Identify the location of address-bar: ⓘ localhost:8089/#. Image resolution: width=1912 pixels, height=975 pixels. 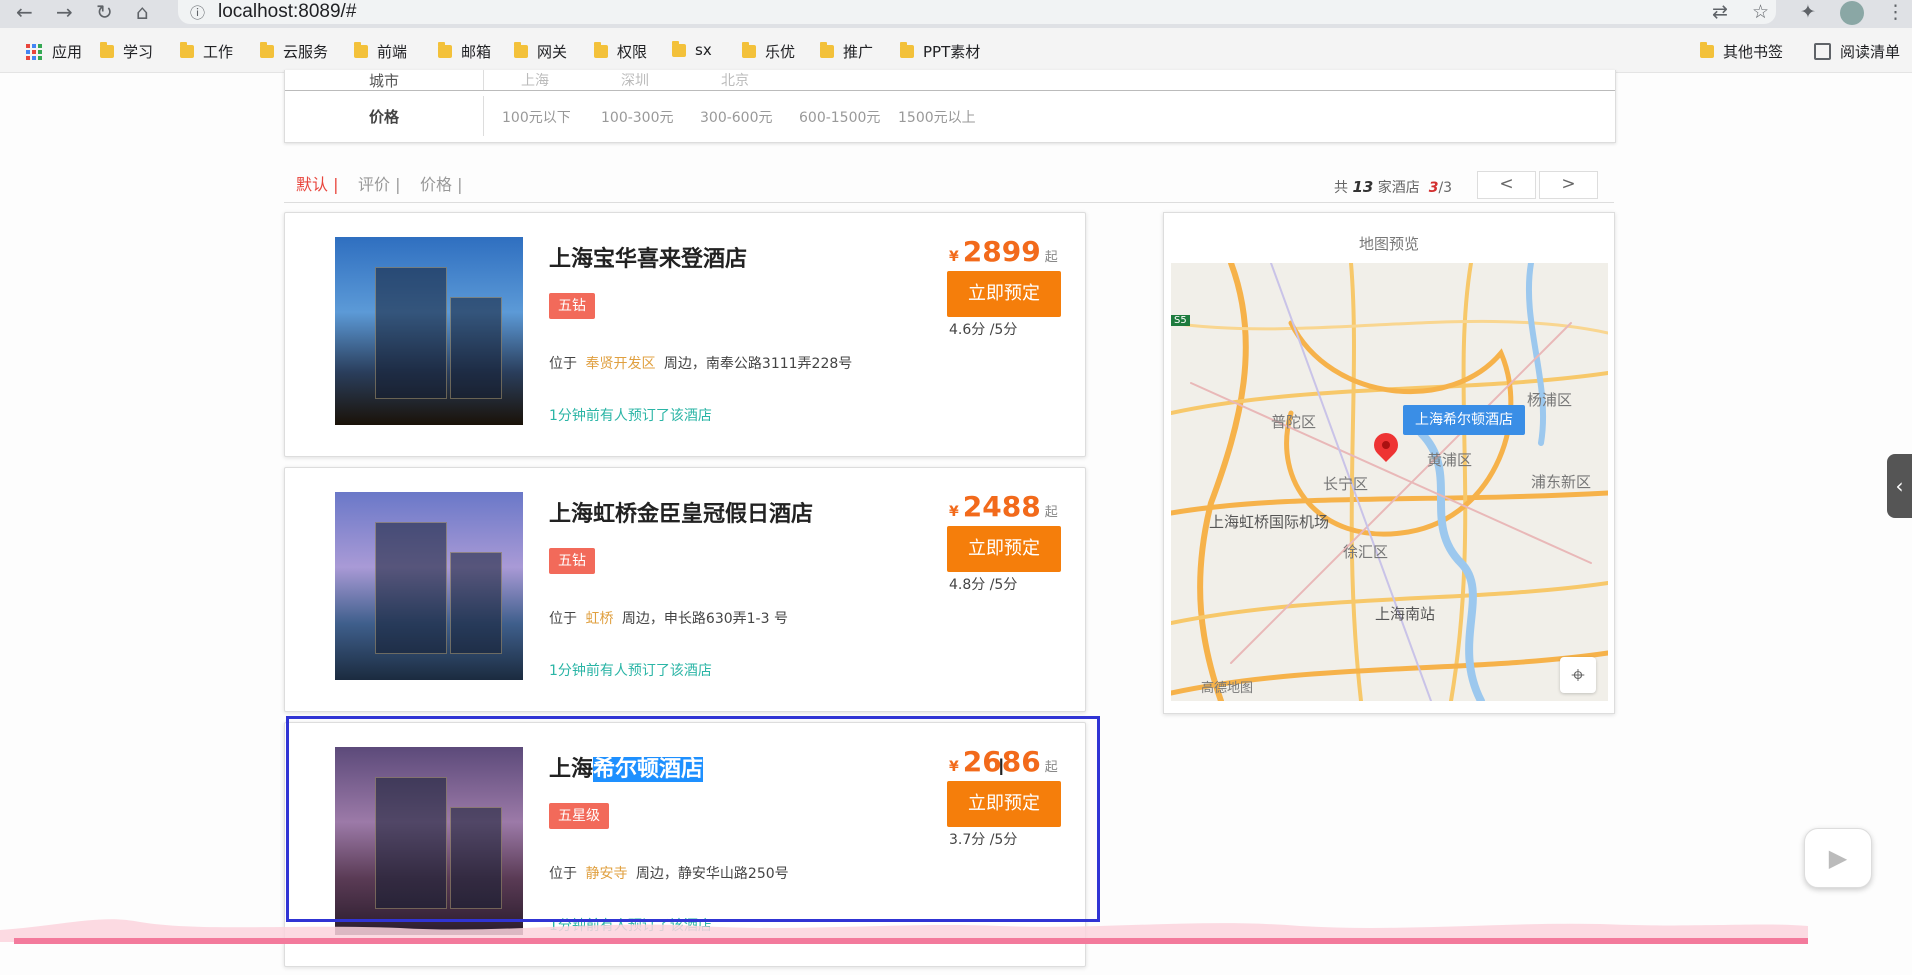
(977, 12).